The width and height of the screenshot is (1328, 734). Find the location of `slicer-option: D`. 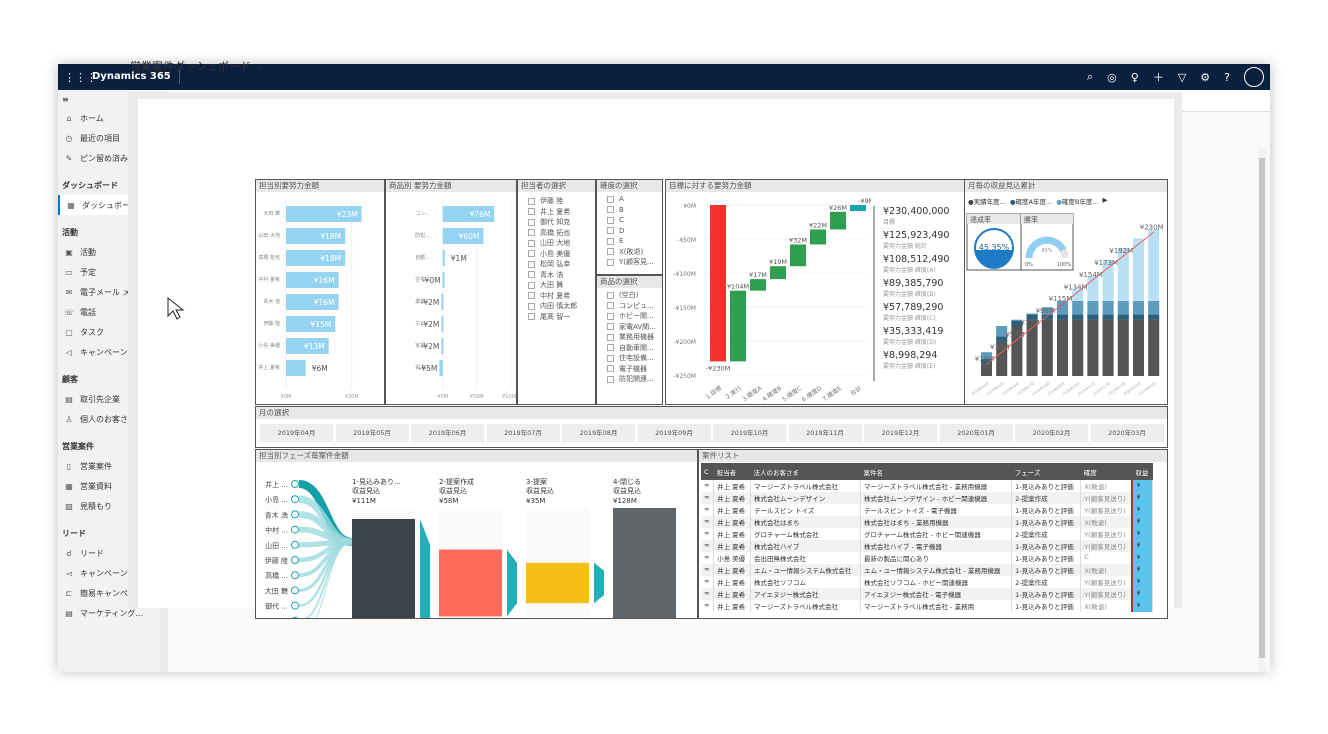

slicer-option: D is located at coordinates (629, 231).